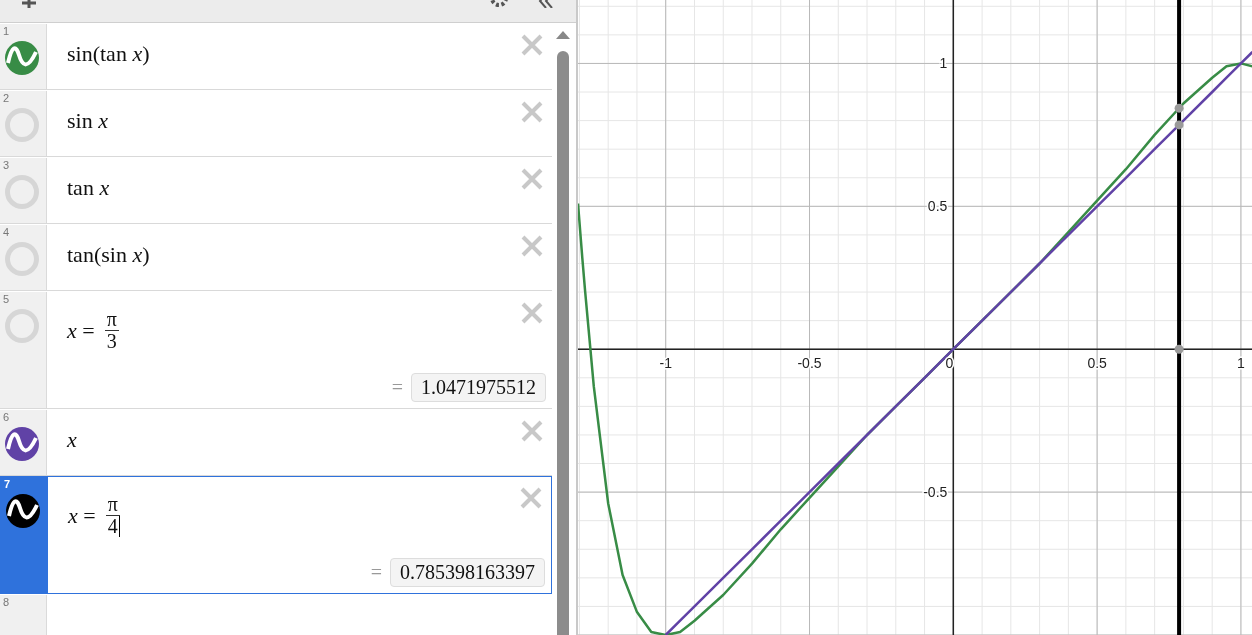  I want to click on collapse-icon, so click(546, 4).